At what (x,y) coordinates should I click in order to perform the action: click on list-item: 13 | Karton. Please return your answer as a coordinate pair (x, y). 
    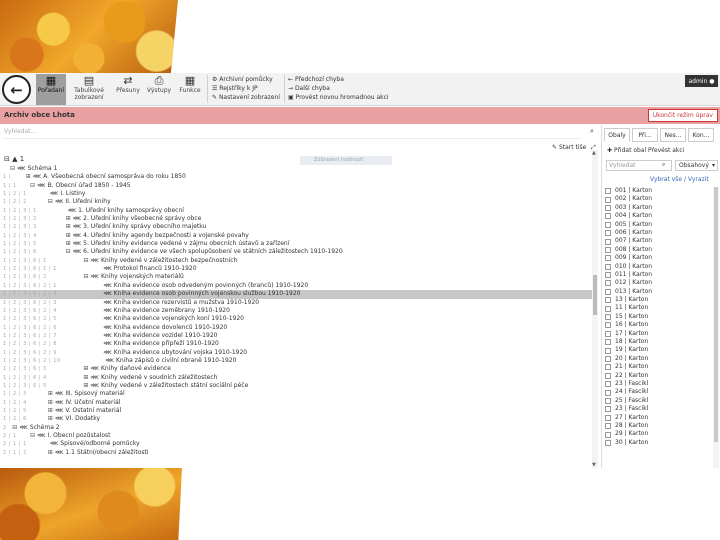
    Looking at the image, I should click on (659, 300).